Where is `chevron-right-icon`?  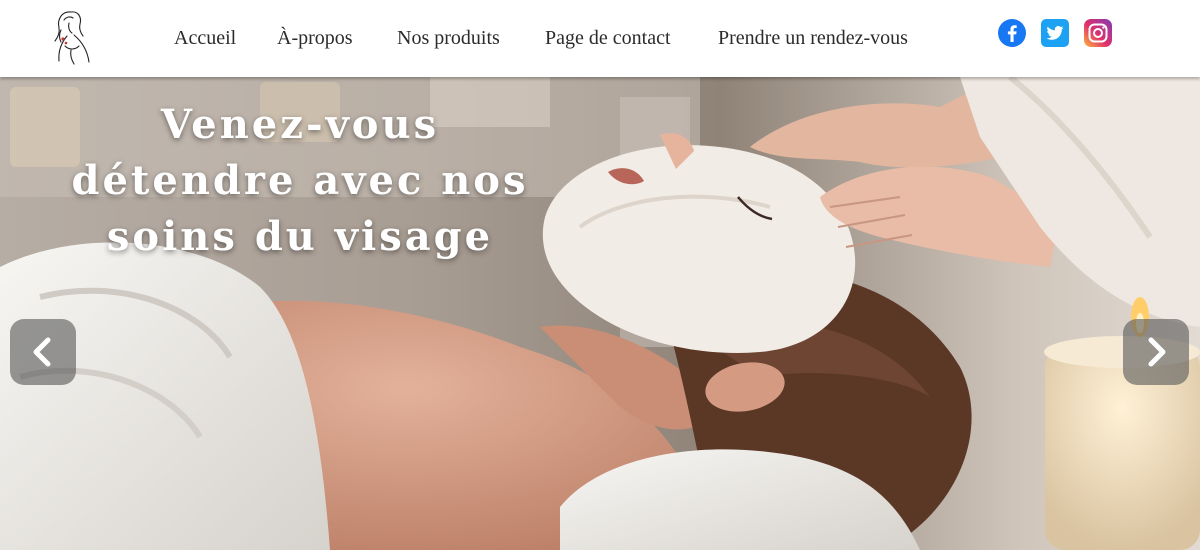 chevron-right-icon is located at coordinates (1157, 352).